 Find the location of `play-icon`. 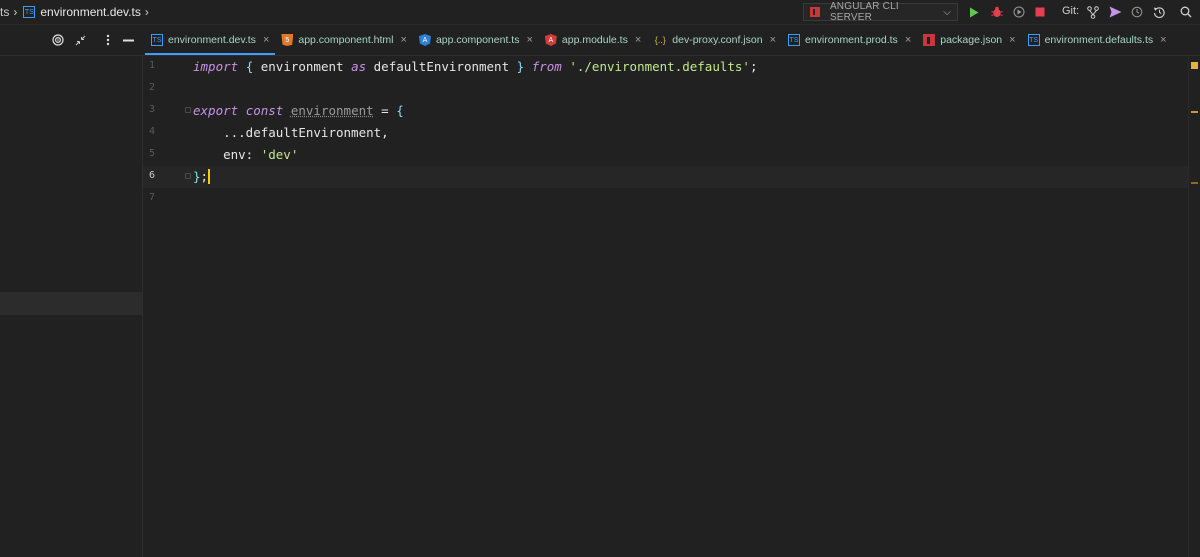

play-icon is located at coordinates (974, 12).